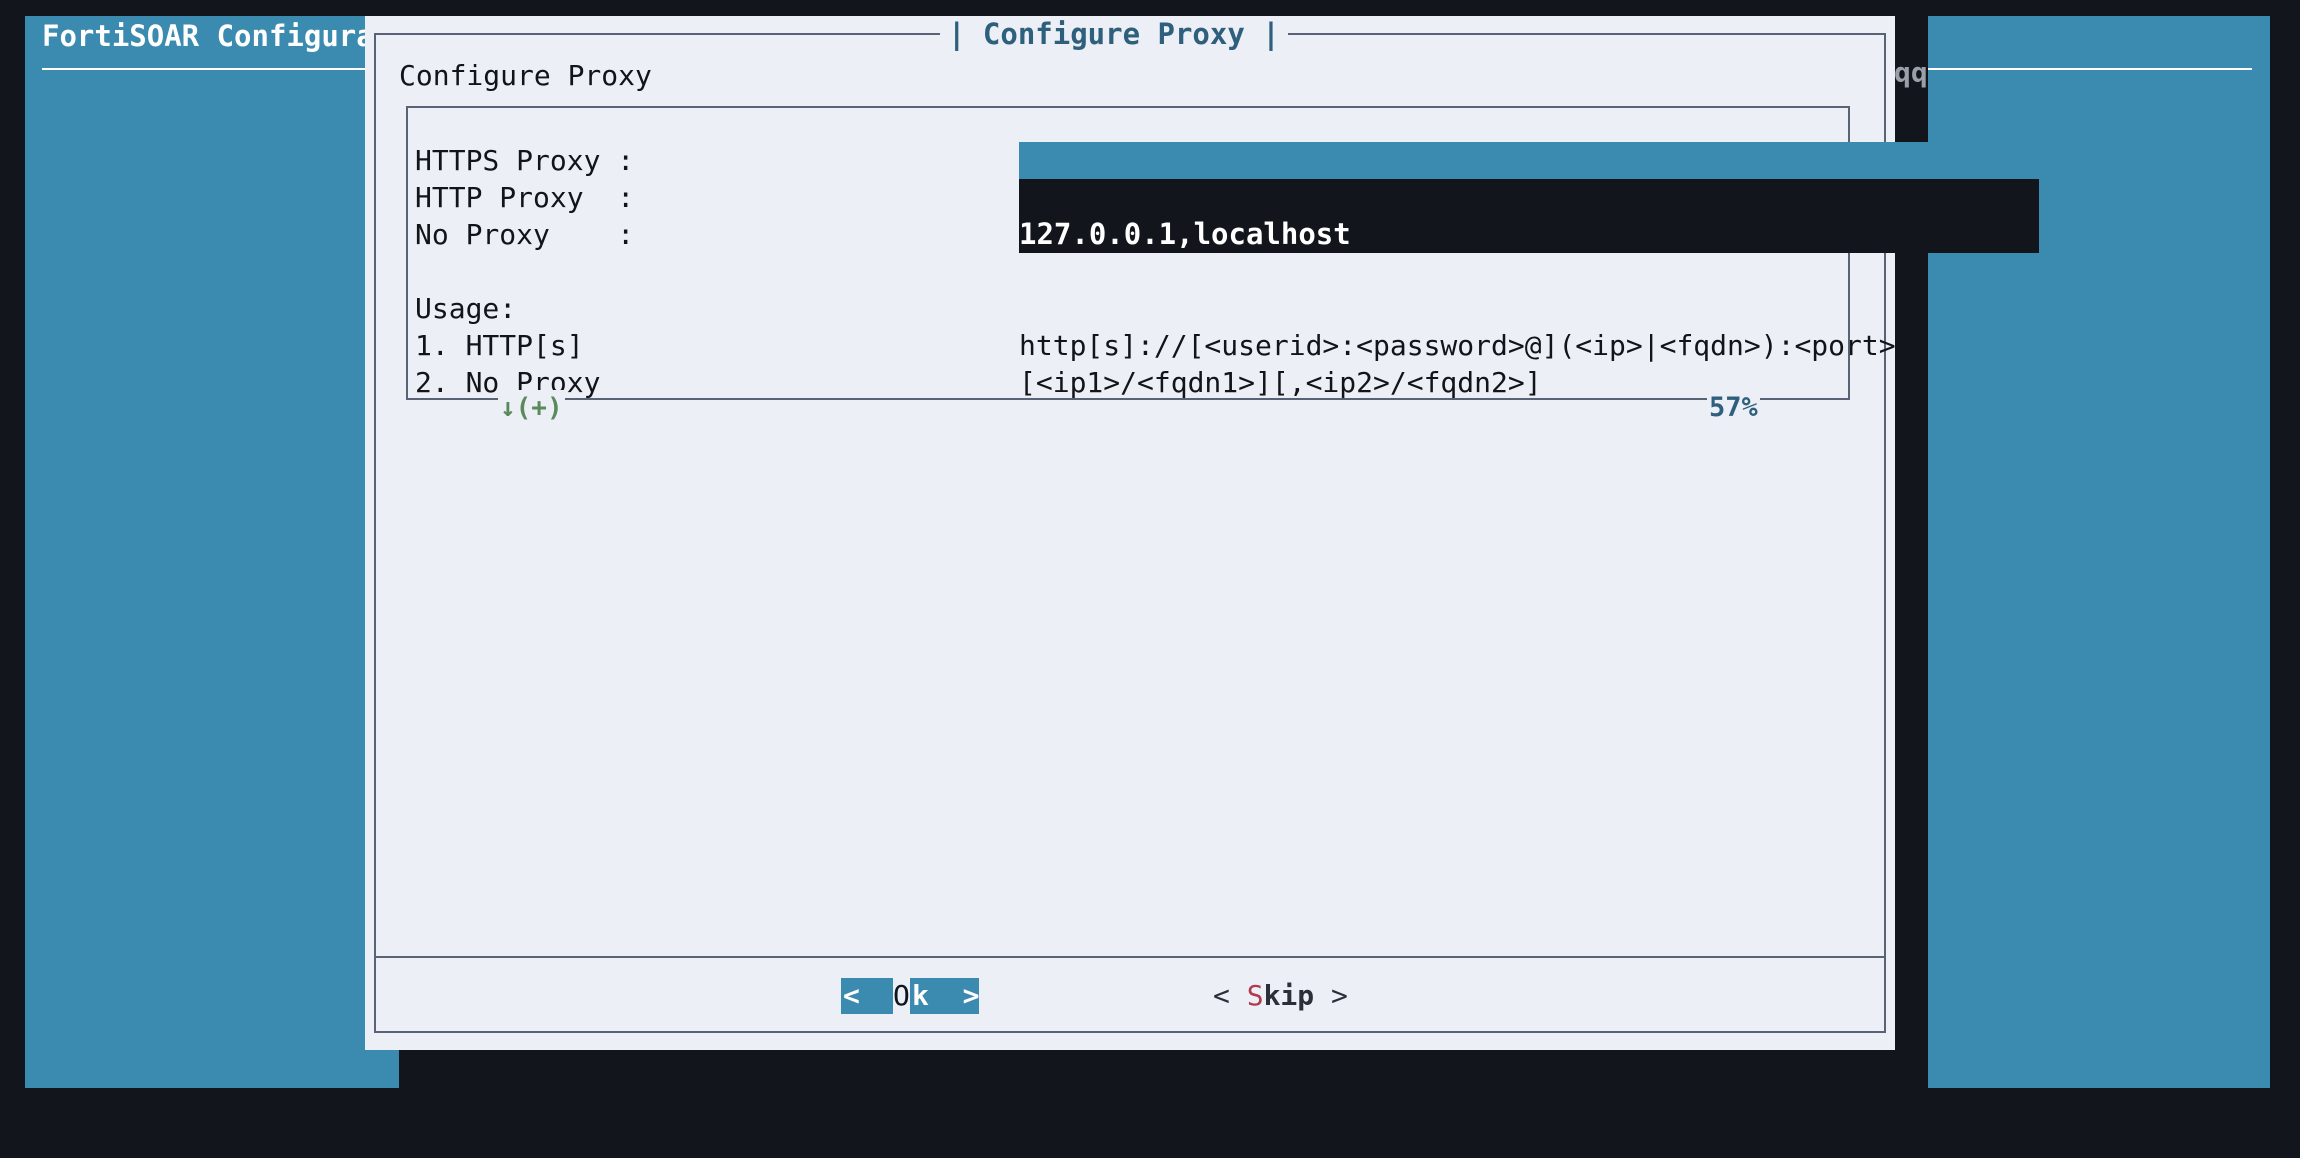 The height and width of the screenshot is (1158, 2300). What do you see at coordinates (1331, 995) in the screenshot?
I see `skip-button-close: >` at bounding box center [1331, 995].